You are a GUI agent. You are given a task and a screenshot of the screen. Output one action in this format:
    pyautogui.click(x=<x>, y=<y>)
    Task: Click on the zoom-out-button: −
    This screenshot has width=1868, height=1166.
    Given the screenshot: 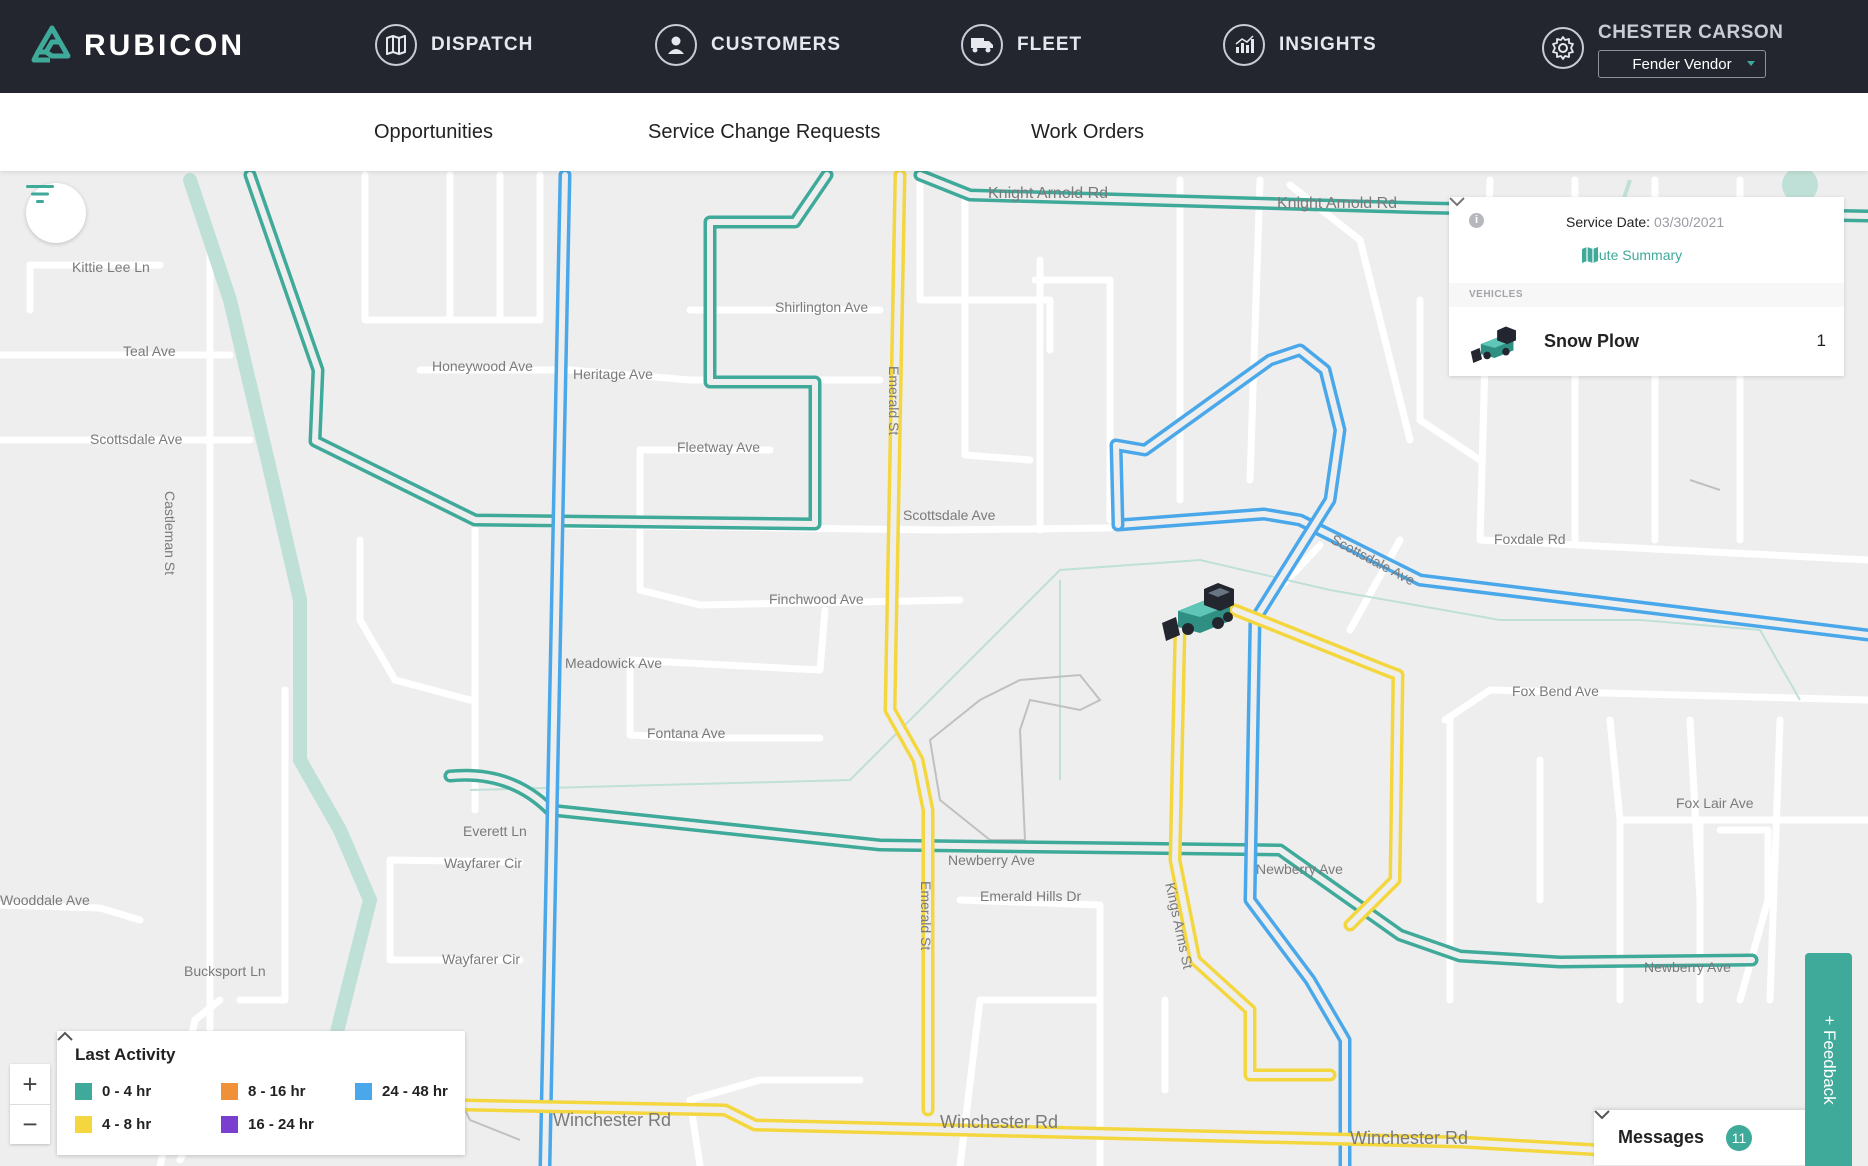 What is the action you would take?
    pyautogui.click(x=30, y=1124)
    